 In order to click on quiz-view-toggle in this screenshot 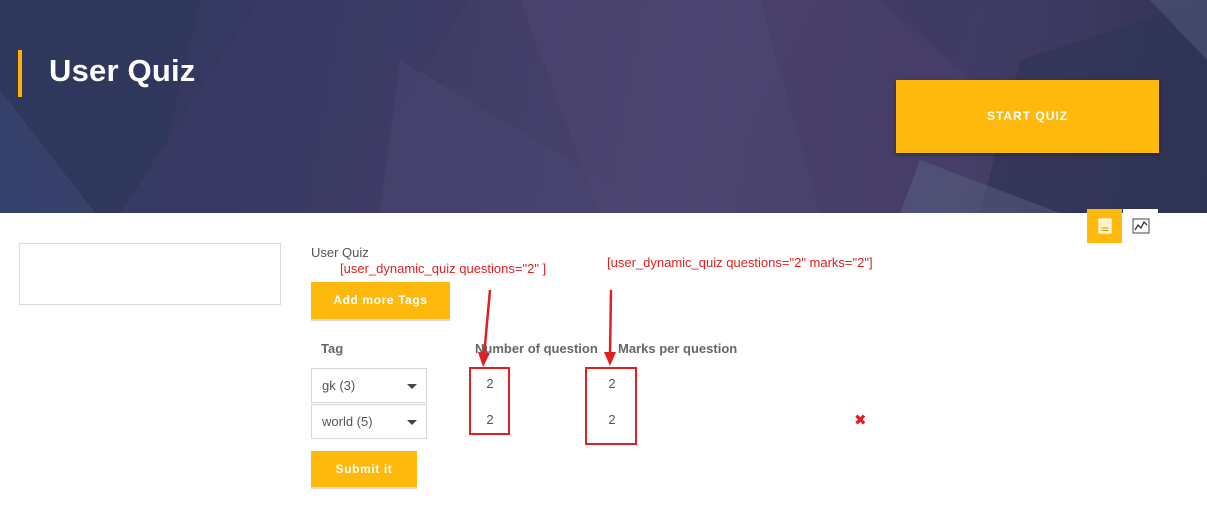, I will do `click(1104, 226)`.